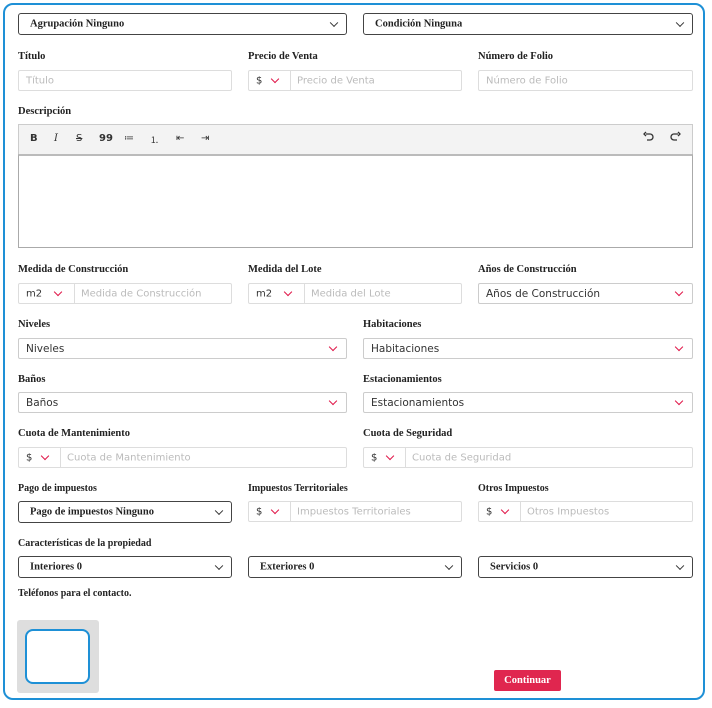 This screenshot has width=712, height=708. Describe the element at coordinates (79, 138) in the screenshot. I see `strikethrough-icon: S` at that location.